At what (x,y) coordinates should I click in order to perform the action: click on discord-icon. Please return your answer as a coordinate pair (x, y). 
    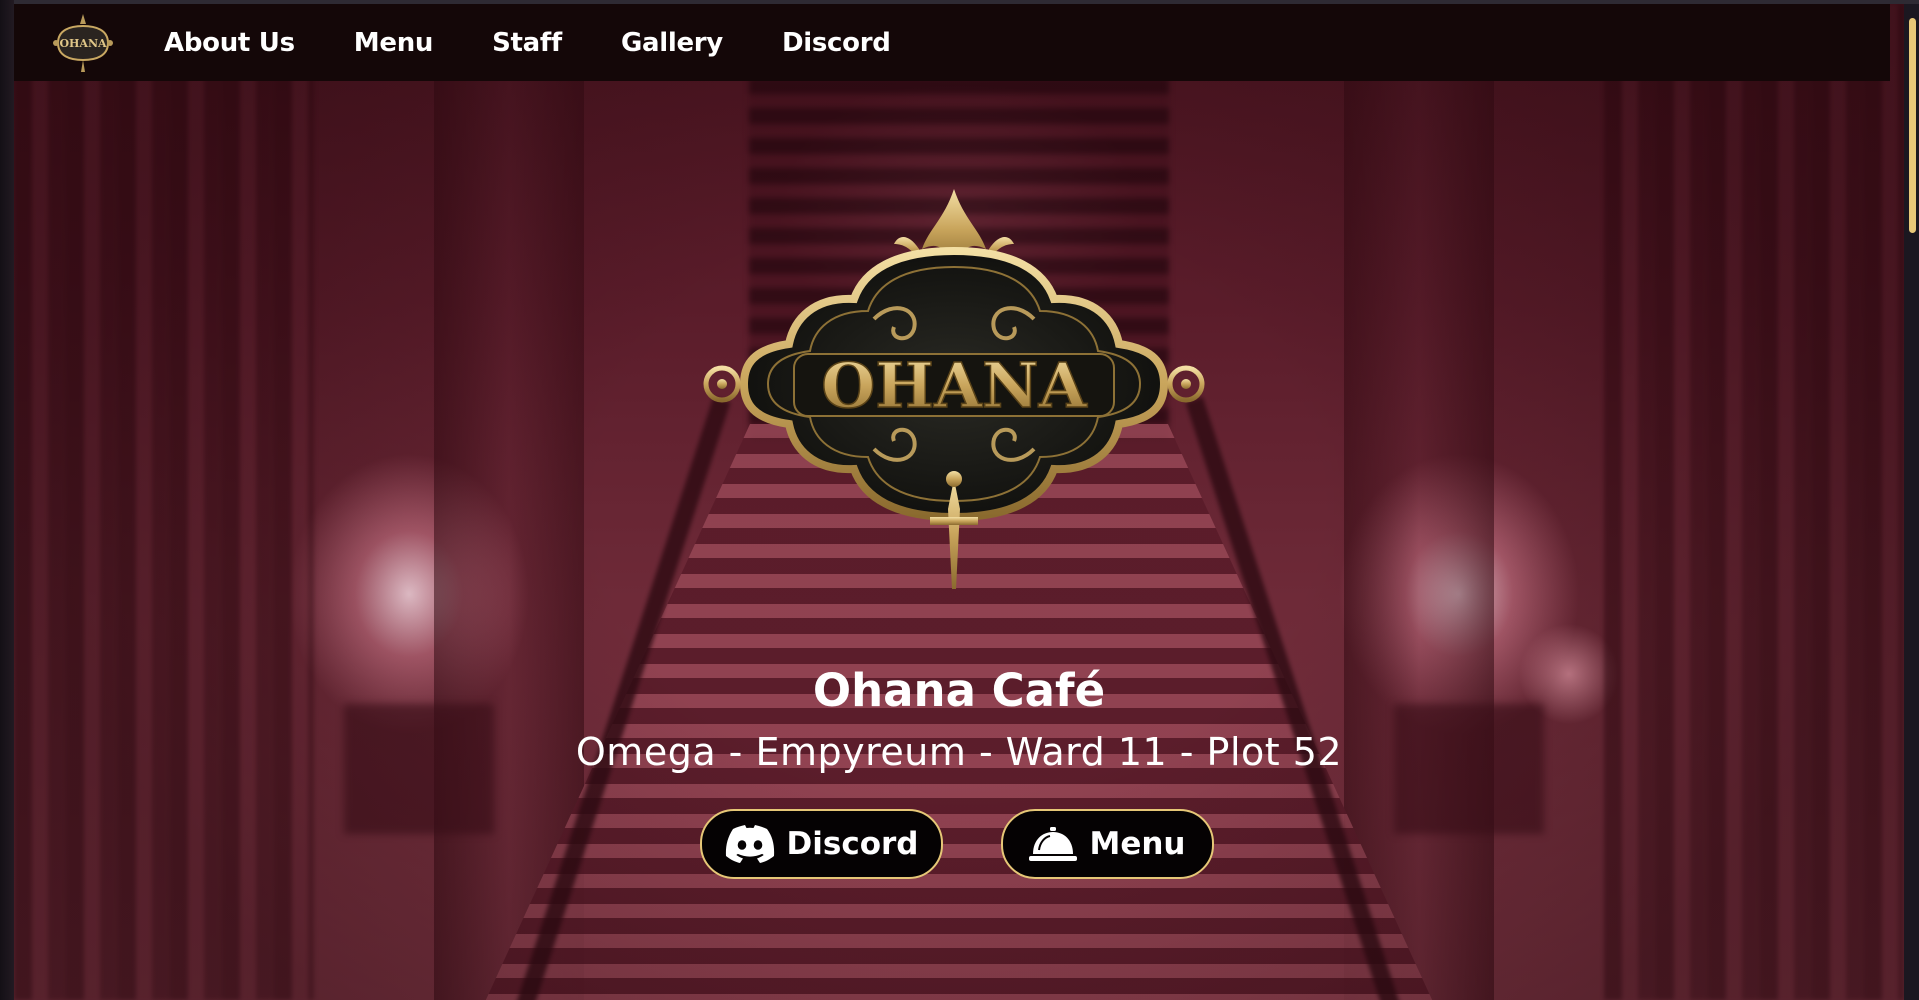
    Looking at the image, I should click on (750, 844).